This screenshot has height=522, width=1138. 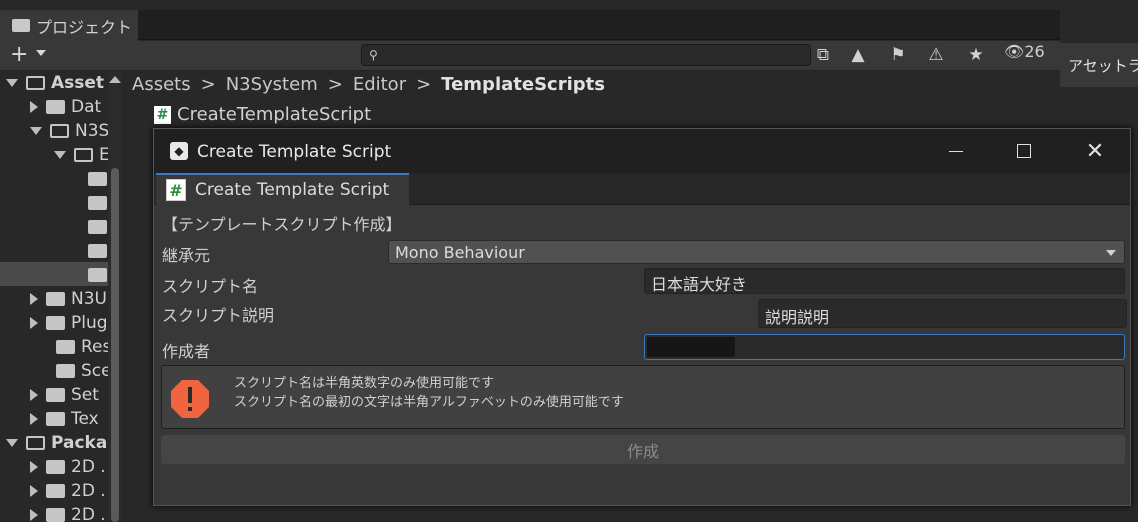 What do you see at coordinates (80, 371) in the screenshot?
I see `tree-item: Sce` at bounding box center [80, 371].